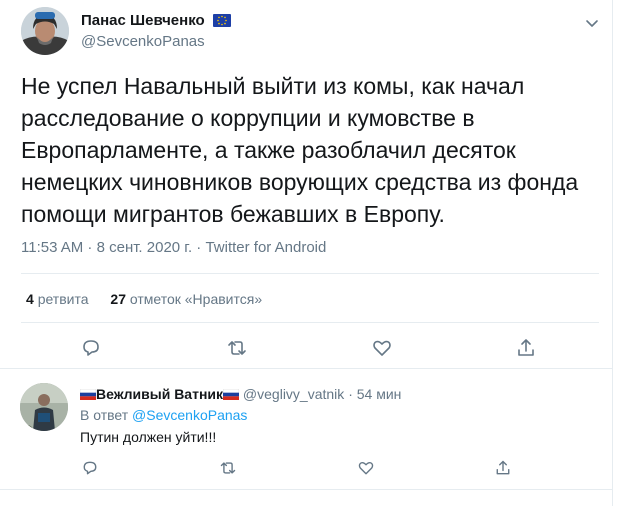 This screenshot has height=506, width=620. I want to click on tweet-text-line: помощи мигрантов бежавших в Европу., so click(233, 214).